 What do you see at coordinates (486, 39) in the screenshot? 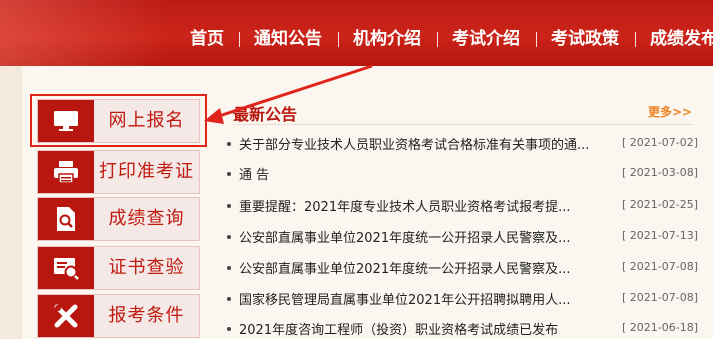
I see `nav-item-exam-intro: 考试介绍` at bounding box center [486, 39].